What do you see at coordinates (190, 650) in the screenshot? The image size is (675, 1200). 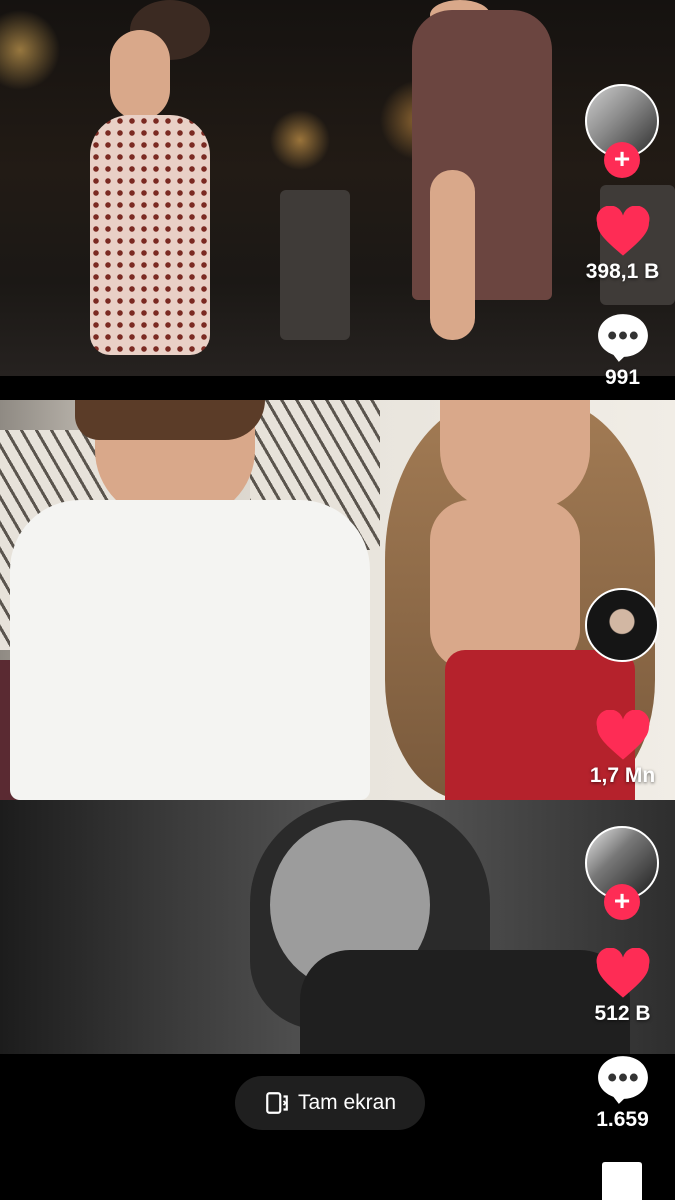 I see `white-tshirt` at bounding box center [190, 650].